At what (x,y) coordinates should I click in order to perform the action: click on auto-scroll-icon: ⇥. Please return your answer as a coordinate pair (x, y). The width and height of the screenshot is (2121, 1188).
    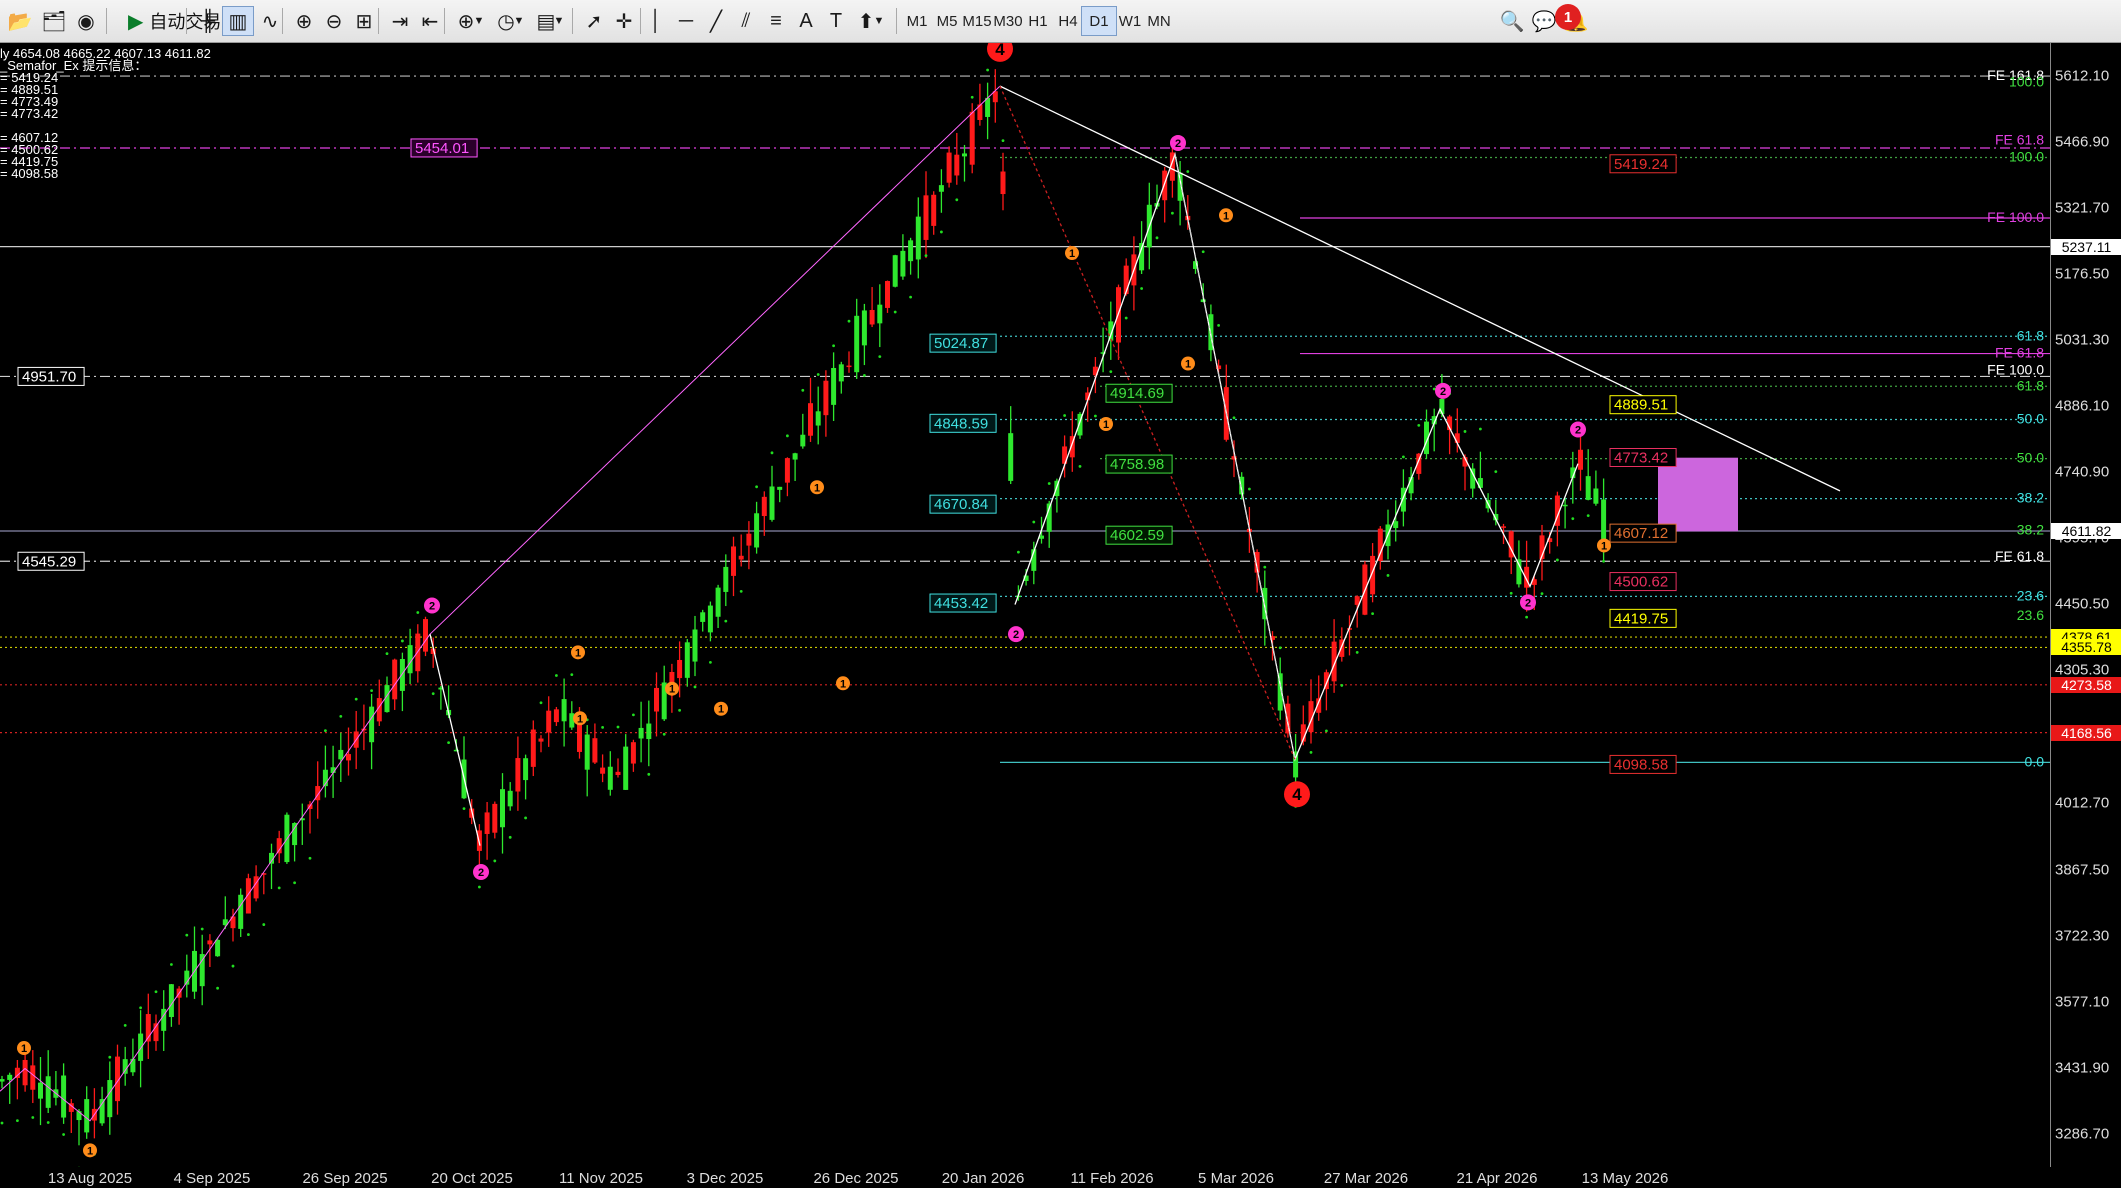
    Looking at the image, I should click on (400, 21).